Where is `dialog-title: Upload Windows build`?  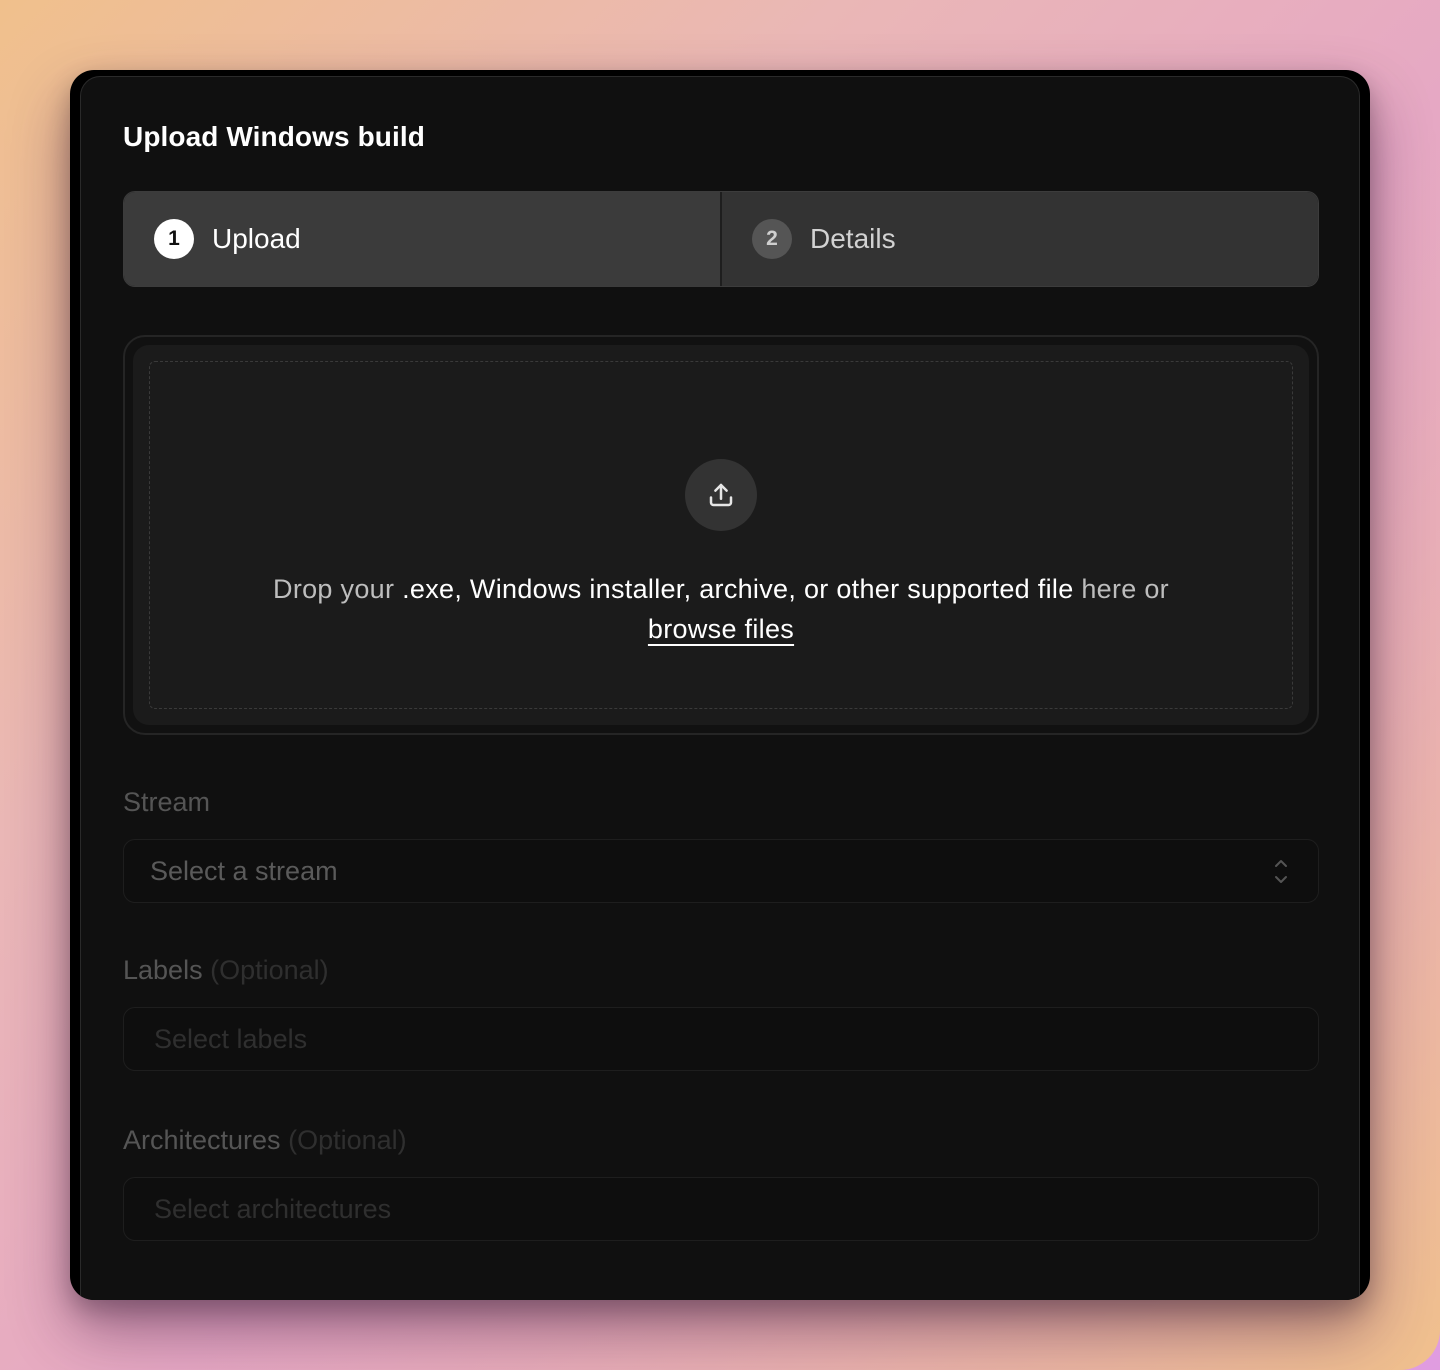
dialog-title: Upload Windows build is located at coordinates (274, 136).